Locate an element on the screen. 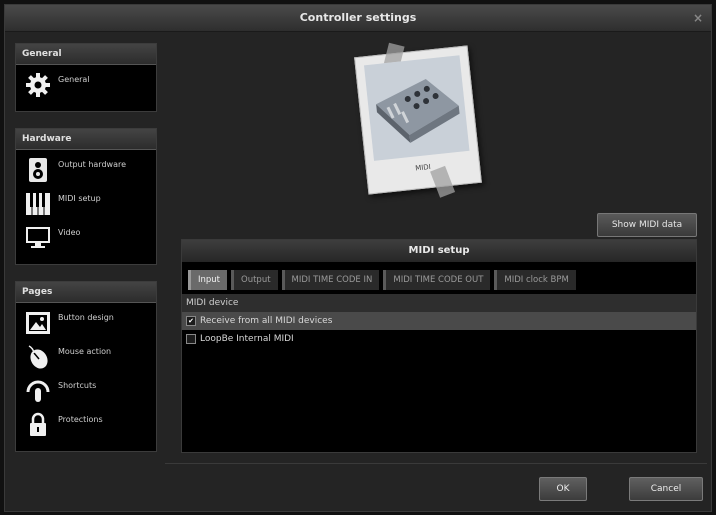  midi-setup-title: MIDI setup is located at coordinates (439, 251).